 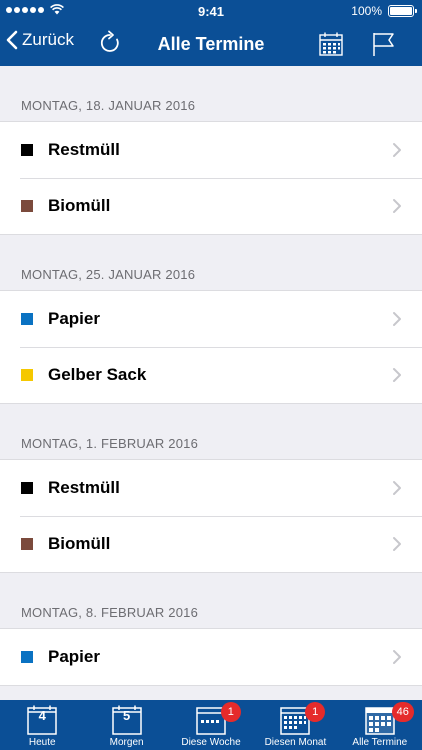 I want to click on tab-alle-termine: 46 Alle Termine, so click(x=380, y=725).